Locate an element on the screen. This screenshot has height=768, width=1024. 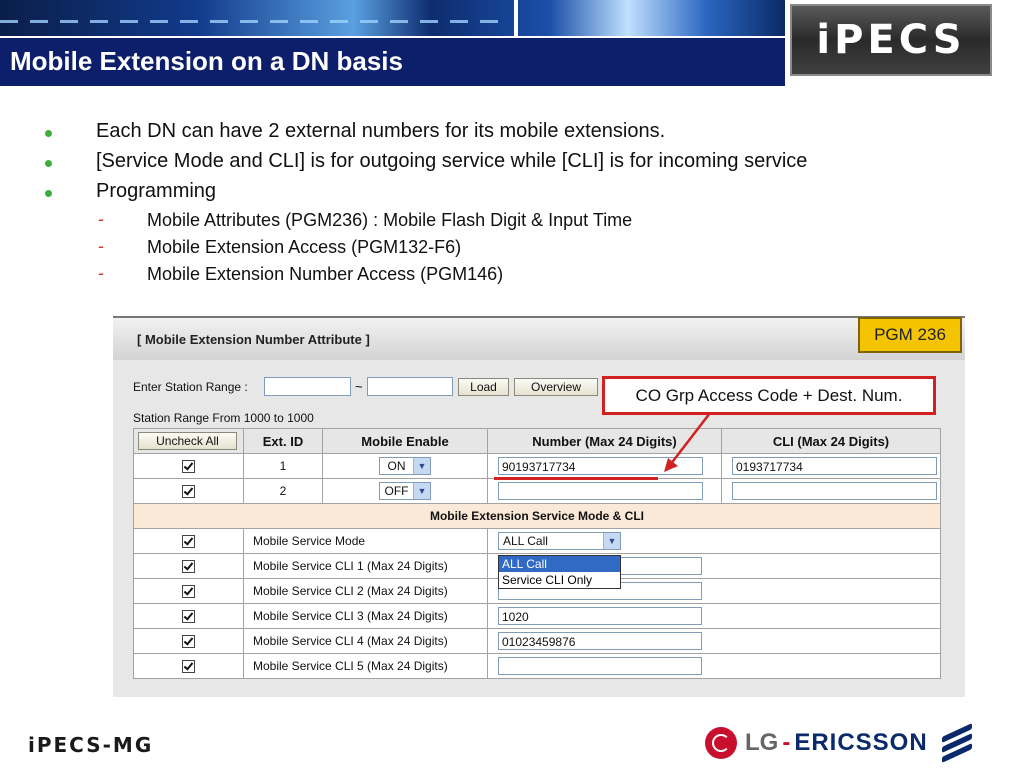
mobile-enable-cell: OFF ▼ is located at coordinates (405, 491).